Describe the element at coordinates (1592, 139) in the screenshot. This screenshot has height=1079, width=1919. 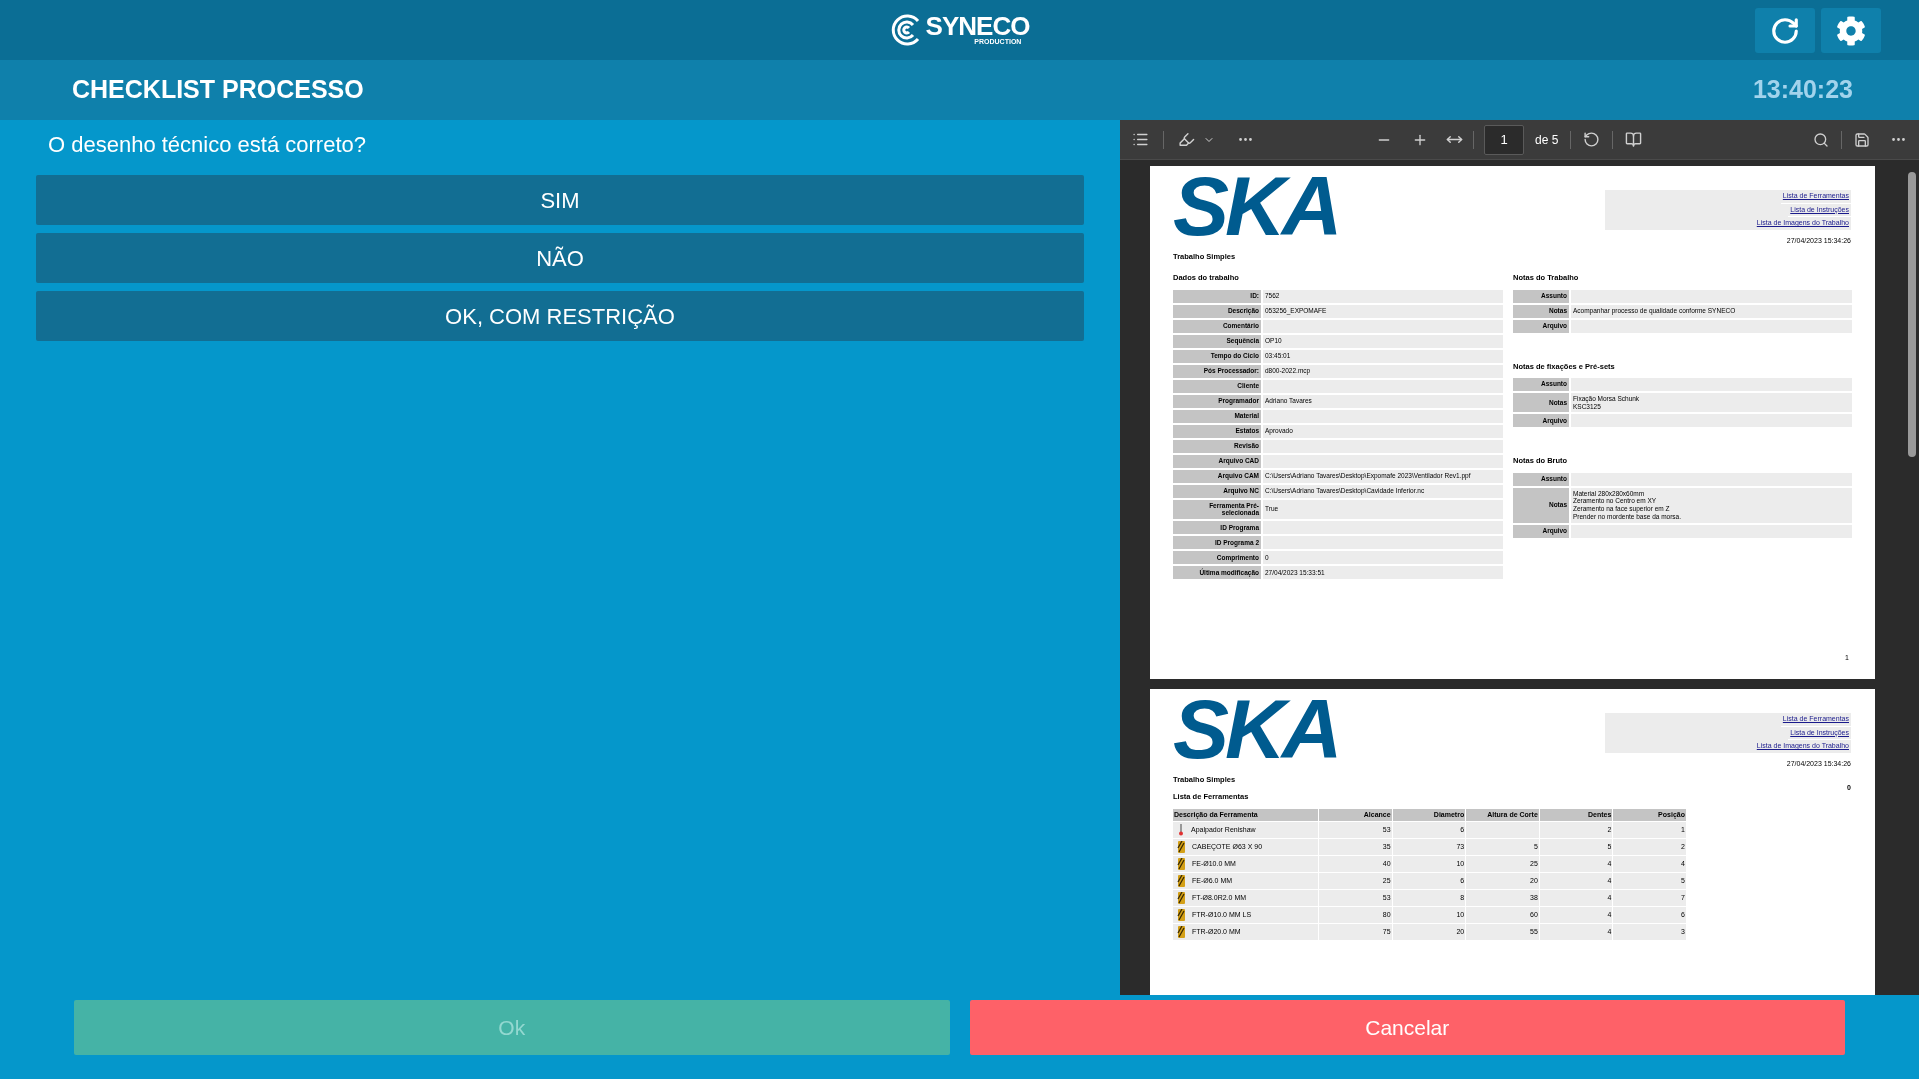
I see `rotate-icon` at that location.